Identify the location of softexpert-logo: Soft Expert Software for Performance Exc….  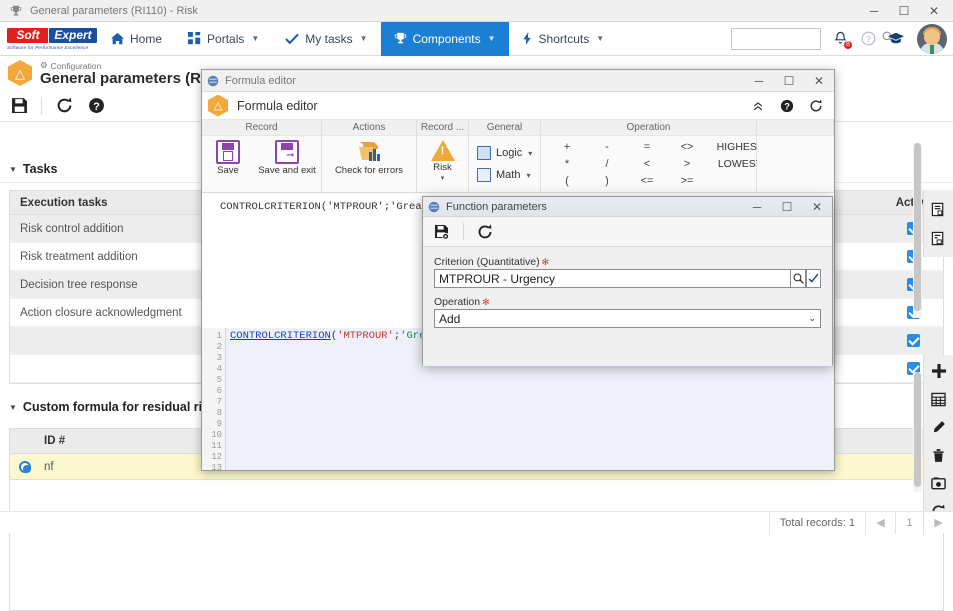
(52, 39).